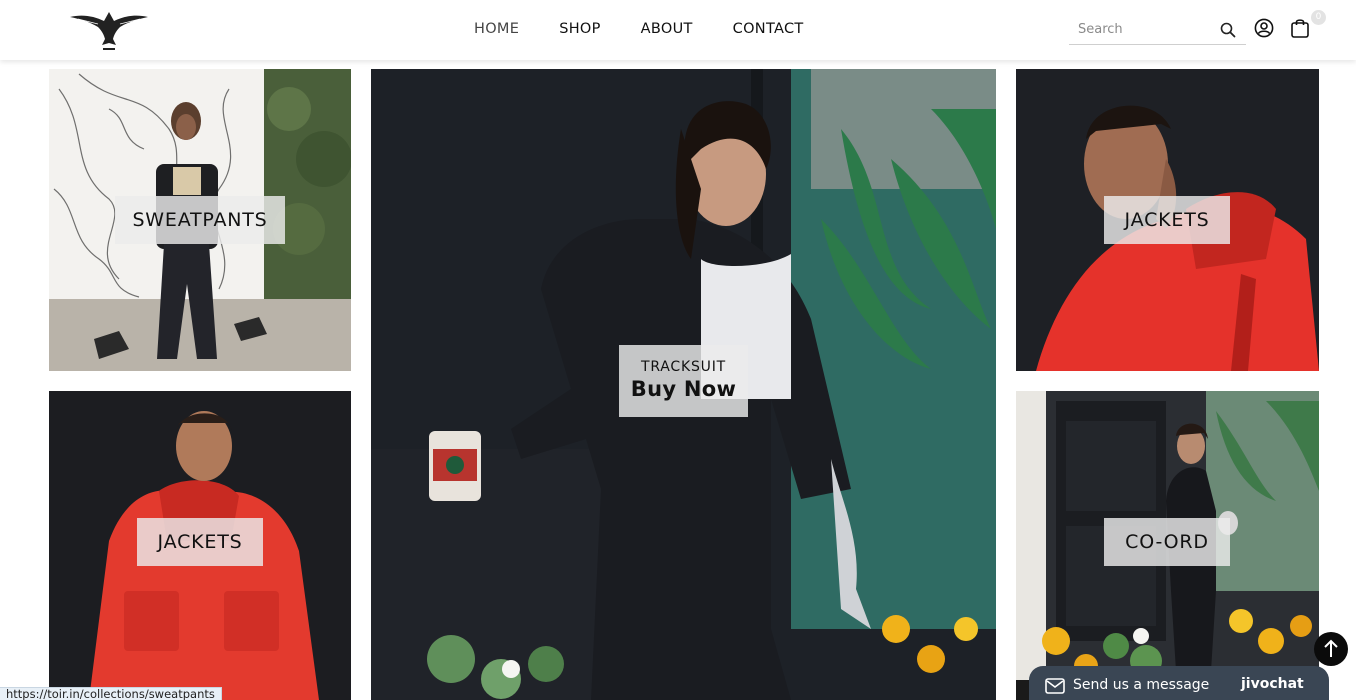  What do you see at coordinates (1055, 686) in the screenshot?
I see `envelope-icon` at bounding box center [1055, 686].